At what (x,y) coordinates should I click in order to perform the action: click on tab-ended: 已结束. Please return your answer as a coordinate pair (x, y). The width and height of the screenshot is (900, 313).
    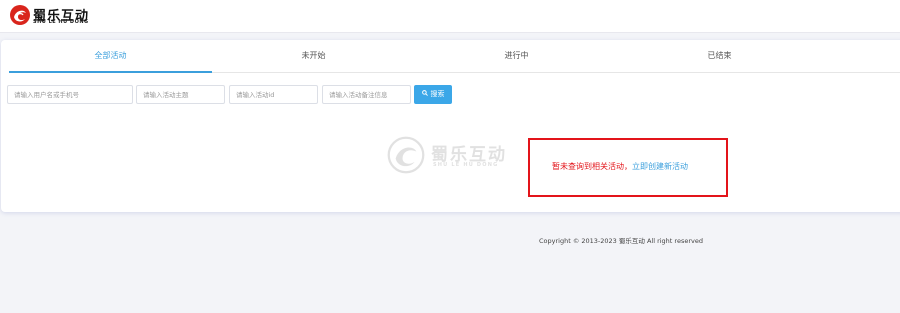
    Looking at the image, I should click on (719, 56).